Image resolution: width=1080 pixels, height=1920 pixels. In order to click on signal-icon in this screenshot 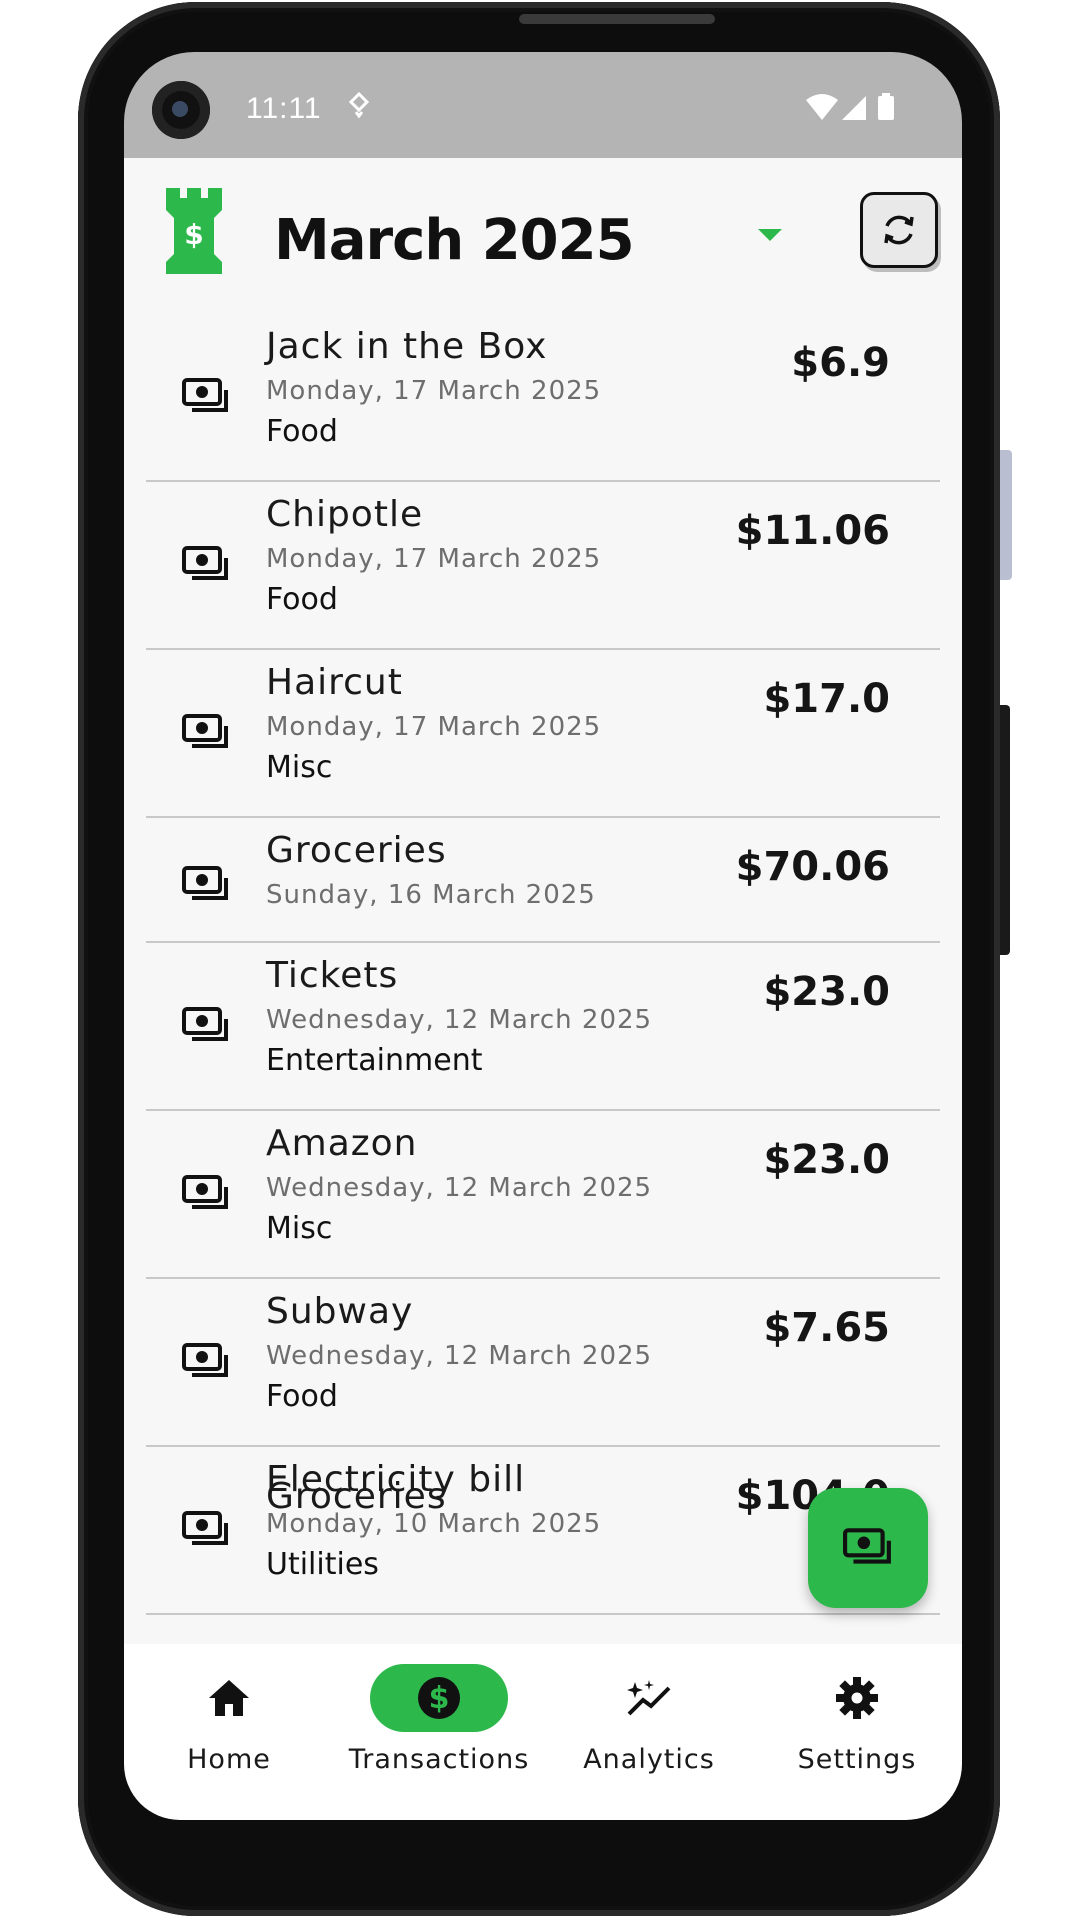, I will do `click(854, 108)`.